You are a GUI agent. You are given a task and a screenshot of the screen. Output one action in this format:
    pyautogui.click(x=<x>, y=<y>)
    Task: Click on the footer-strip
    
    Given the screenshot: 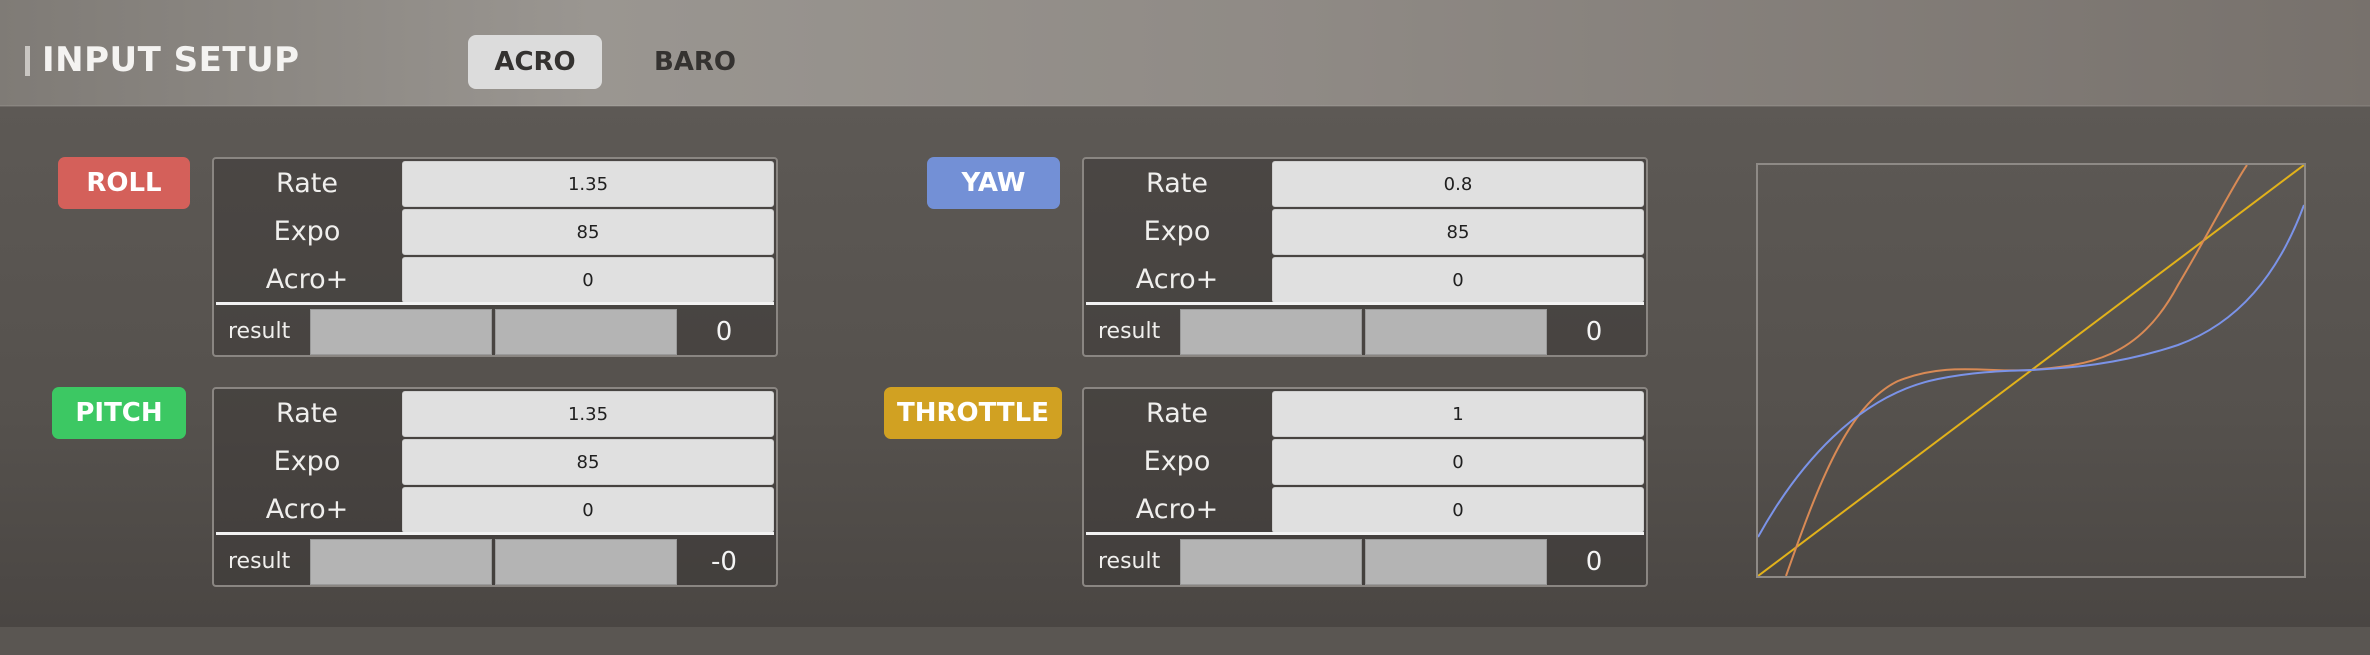 What is the action you would take?
    pyautogui.click(x=1185, y=641)
    